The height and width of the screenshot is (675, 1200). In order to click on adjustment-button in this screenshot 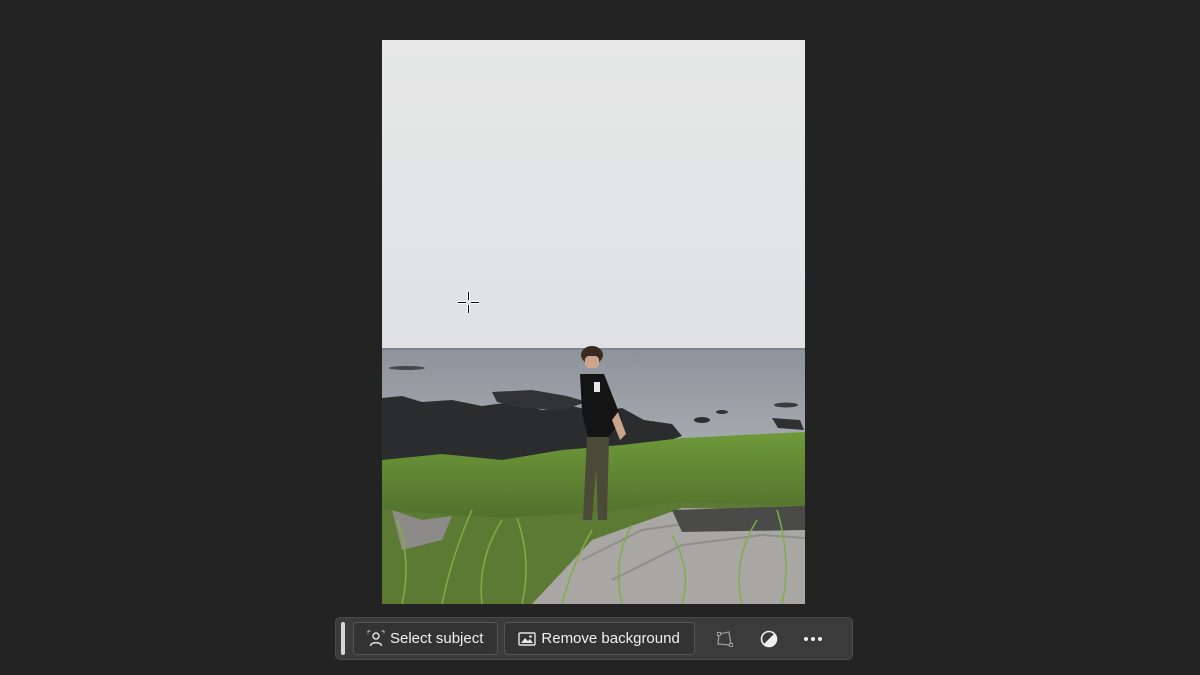, I will do `click(769, 638)`.